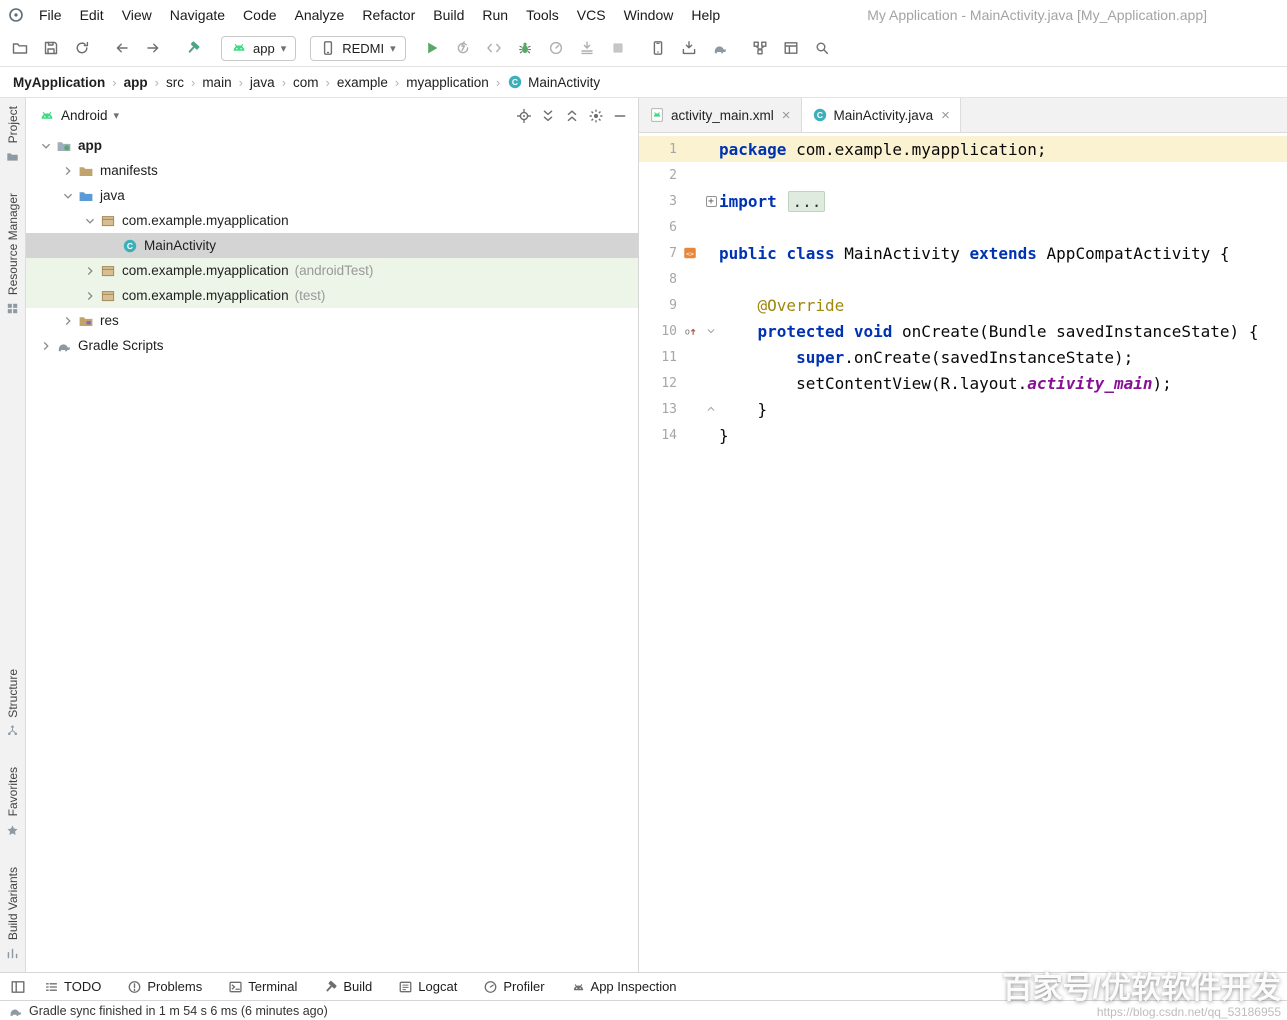 The image size is (1287, 1020). I want to click on sdk-manager-button, so click(689, 48).